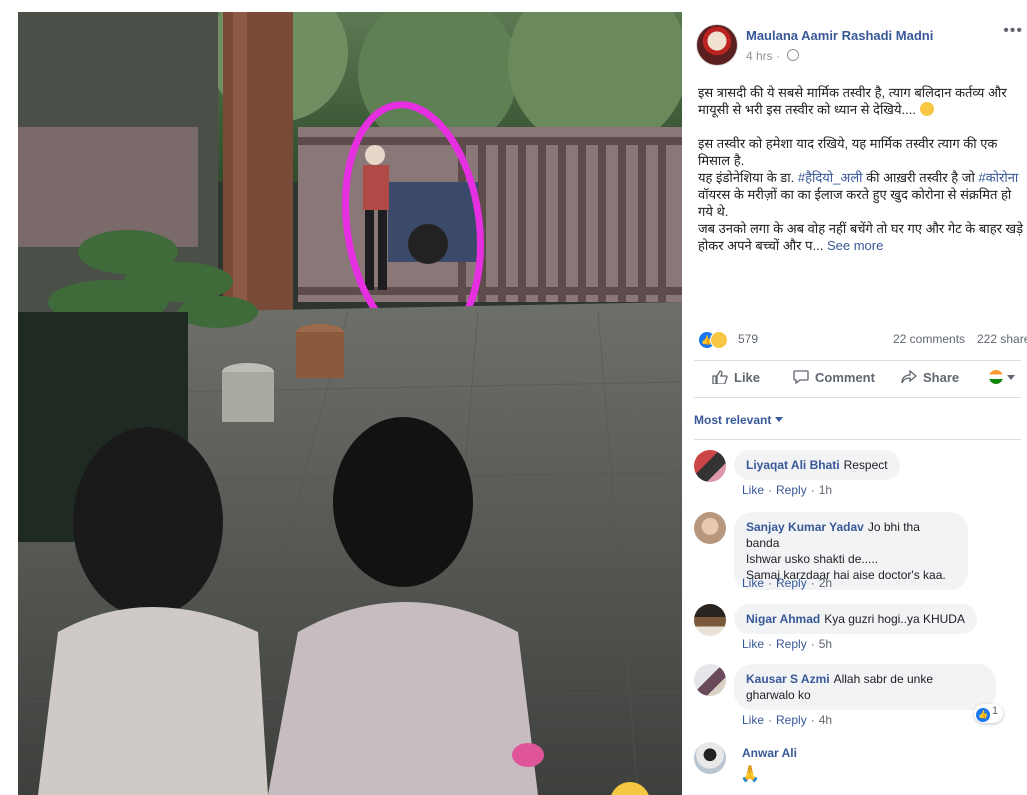 The width and height of the screenshot is (1027, 795). What do you see at coordinates (1002, 339) in the screenshot?
I see `shares-count: 222 shares` at bounding box center [1002, 339].